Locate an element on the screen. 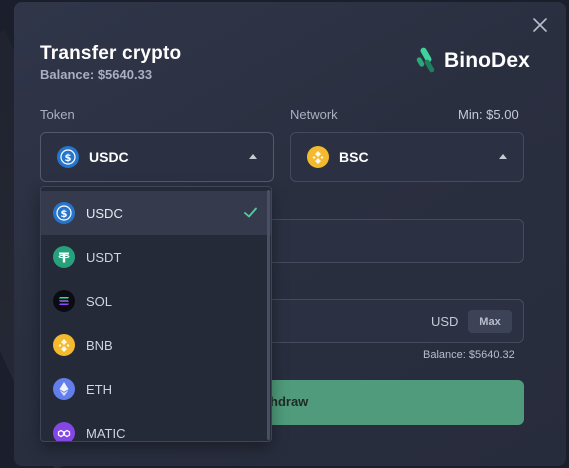  modal-title: Transfer crypto is located at coordinates (111, 53).